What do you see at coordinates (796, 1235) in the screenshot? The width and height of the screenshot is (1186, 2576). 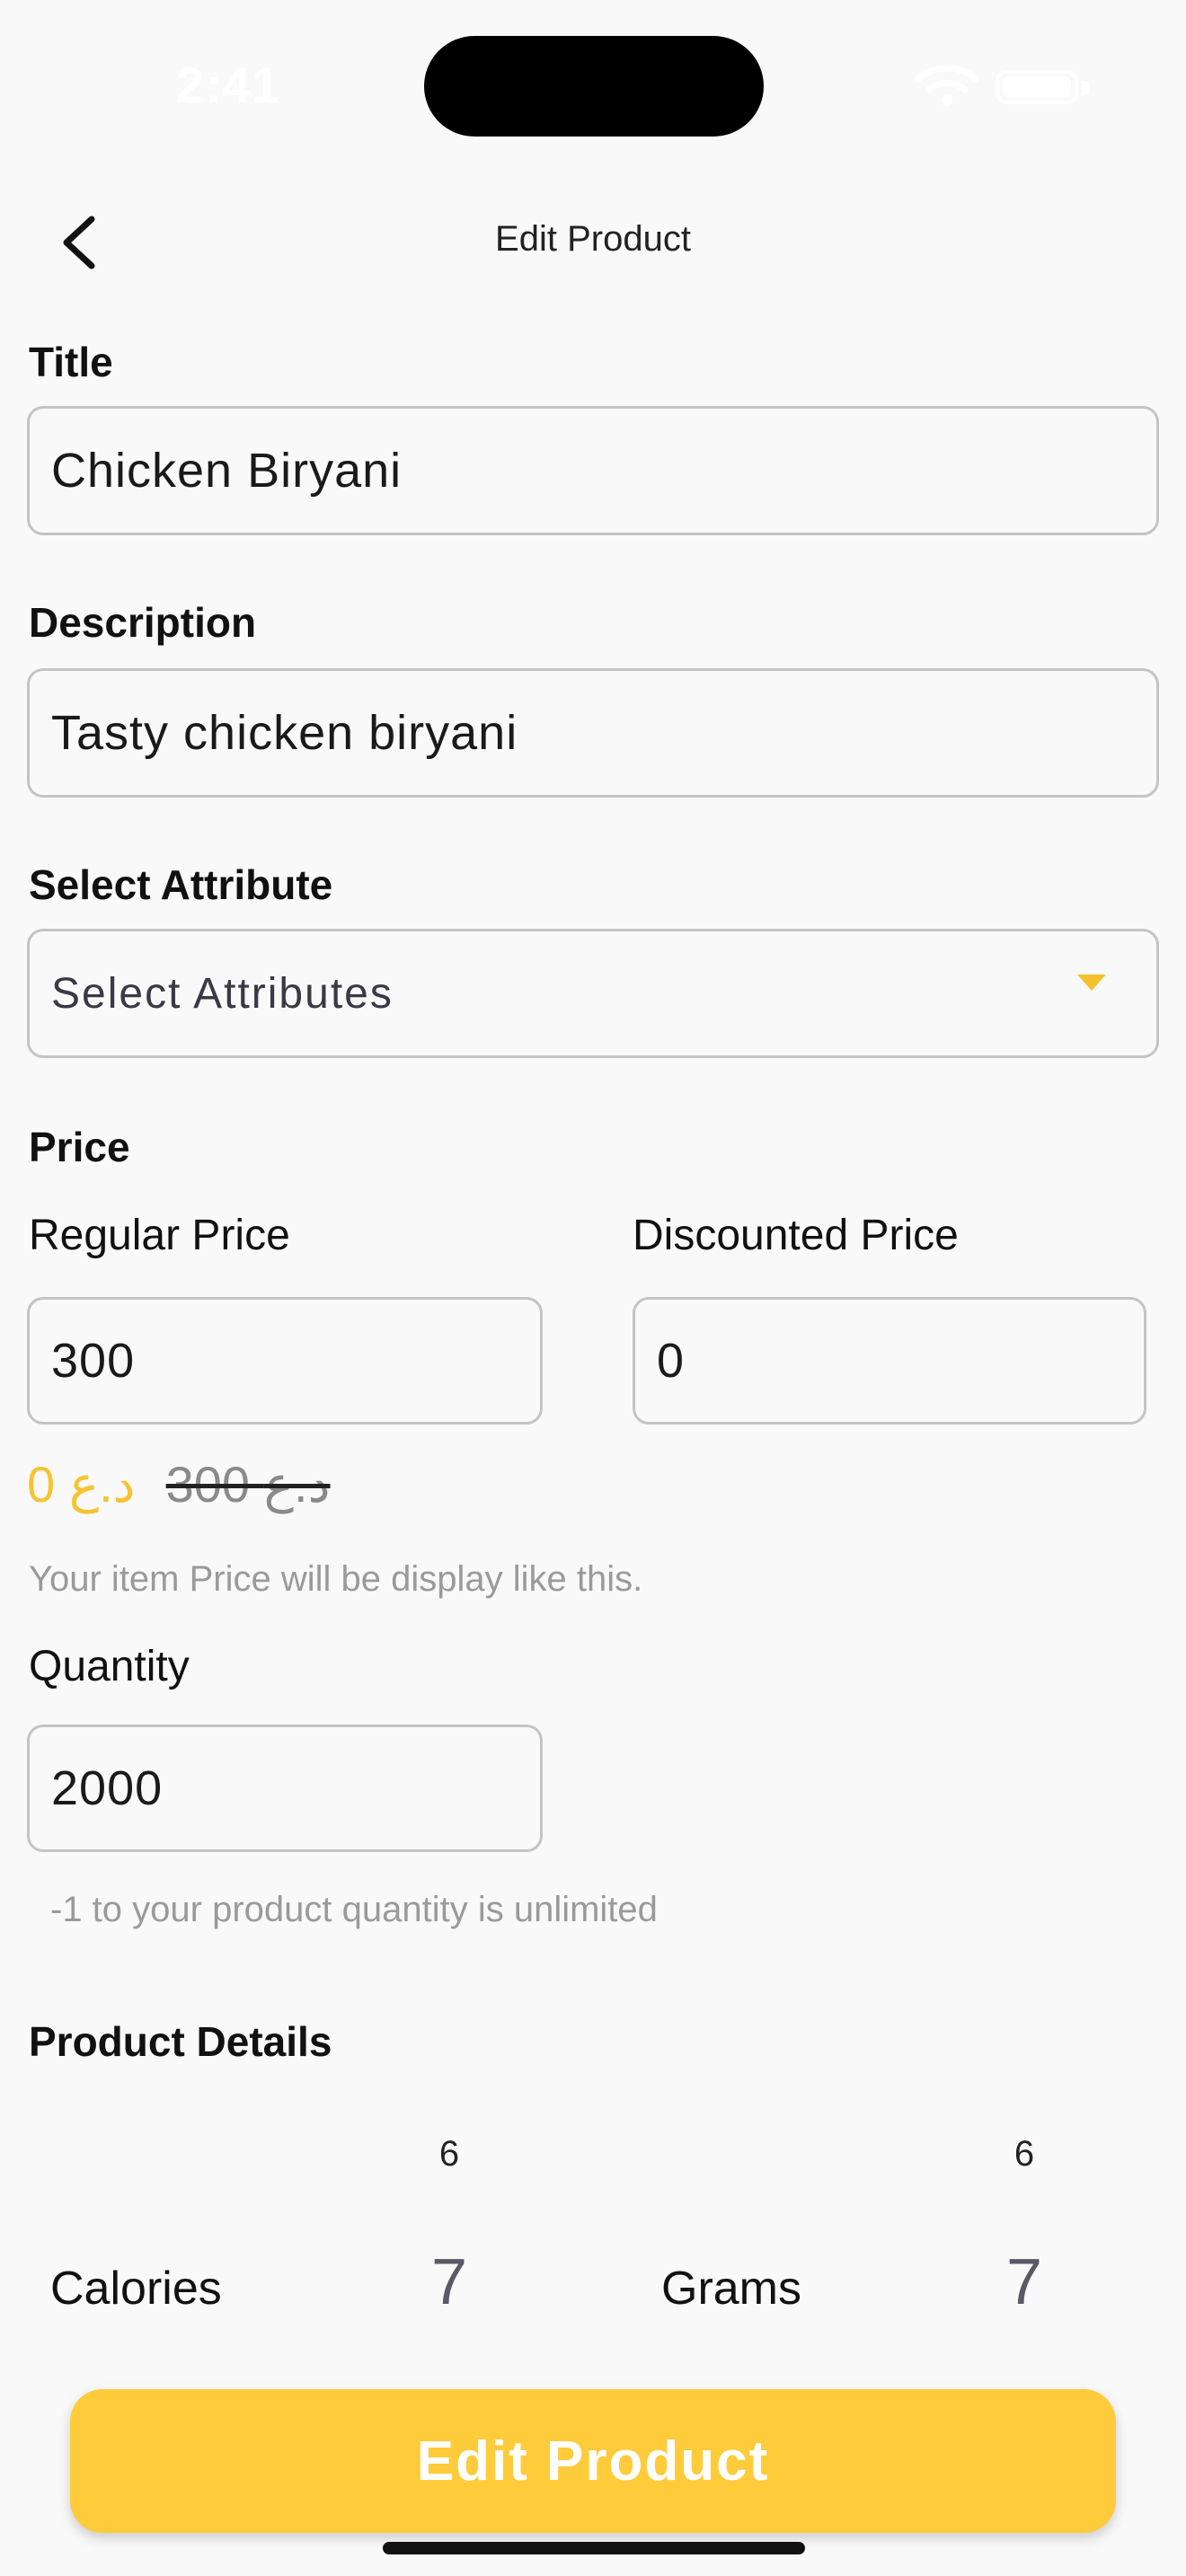 I see `discounted-price-label: Discounted Price` at bounding box center [796, 1235].